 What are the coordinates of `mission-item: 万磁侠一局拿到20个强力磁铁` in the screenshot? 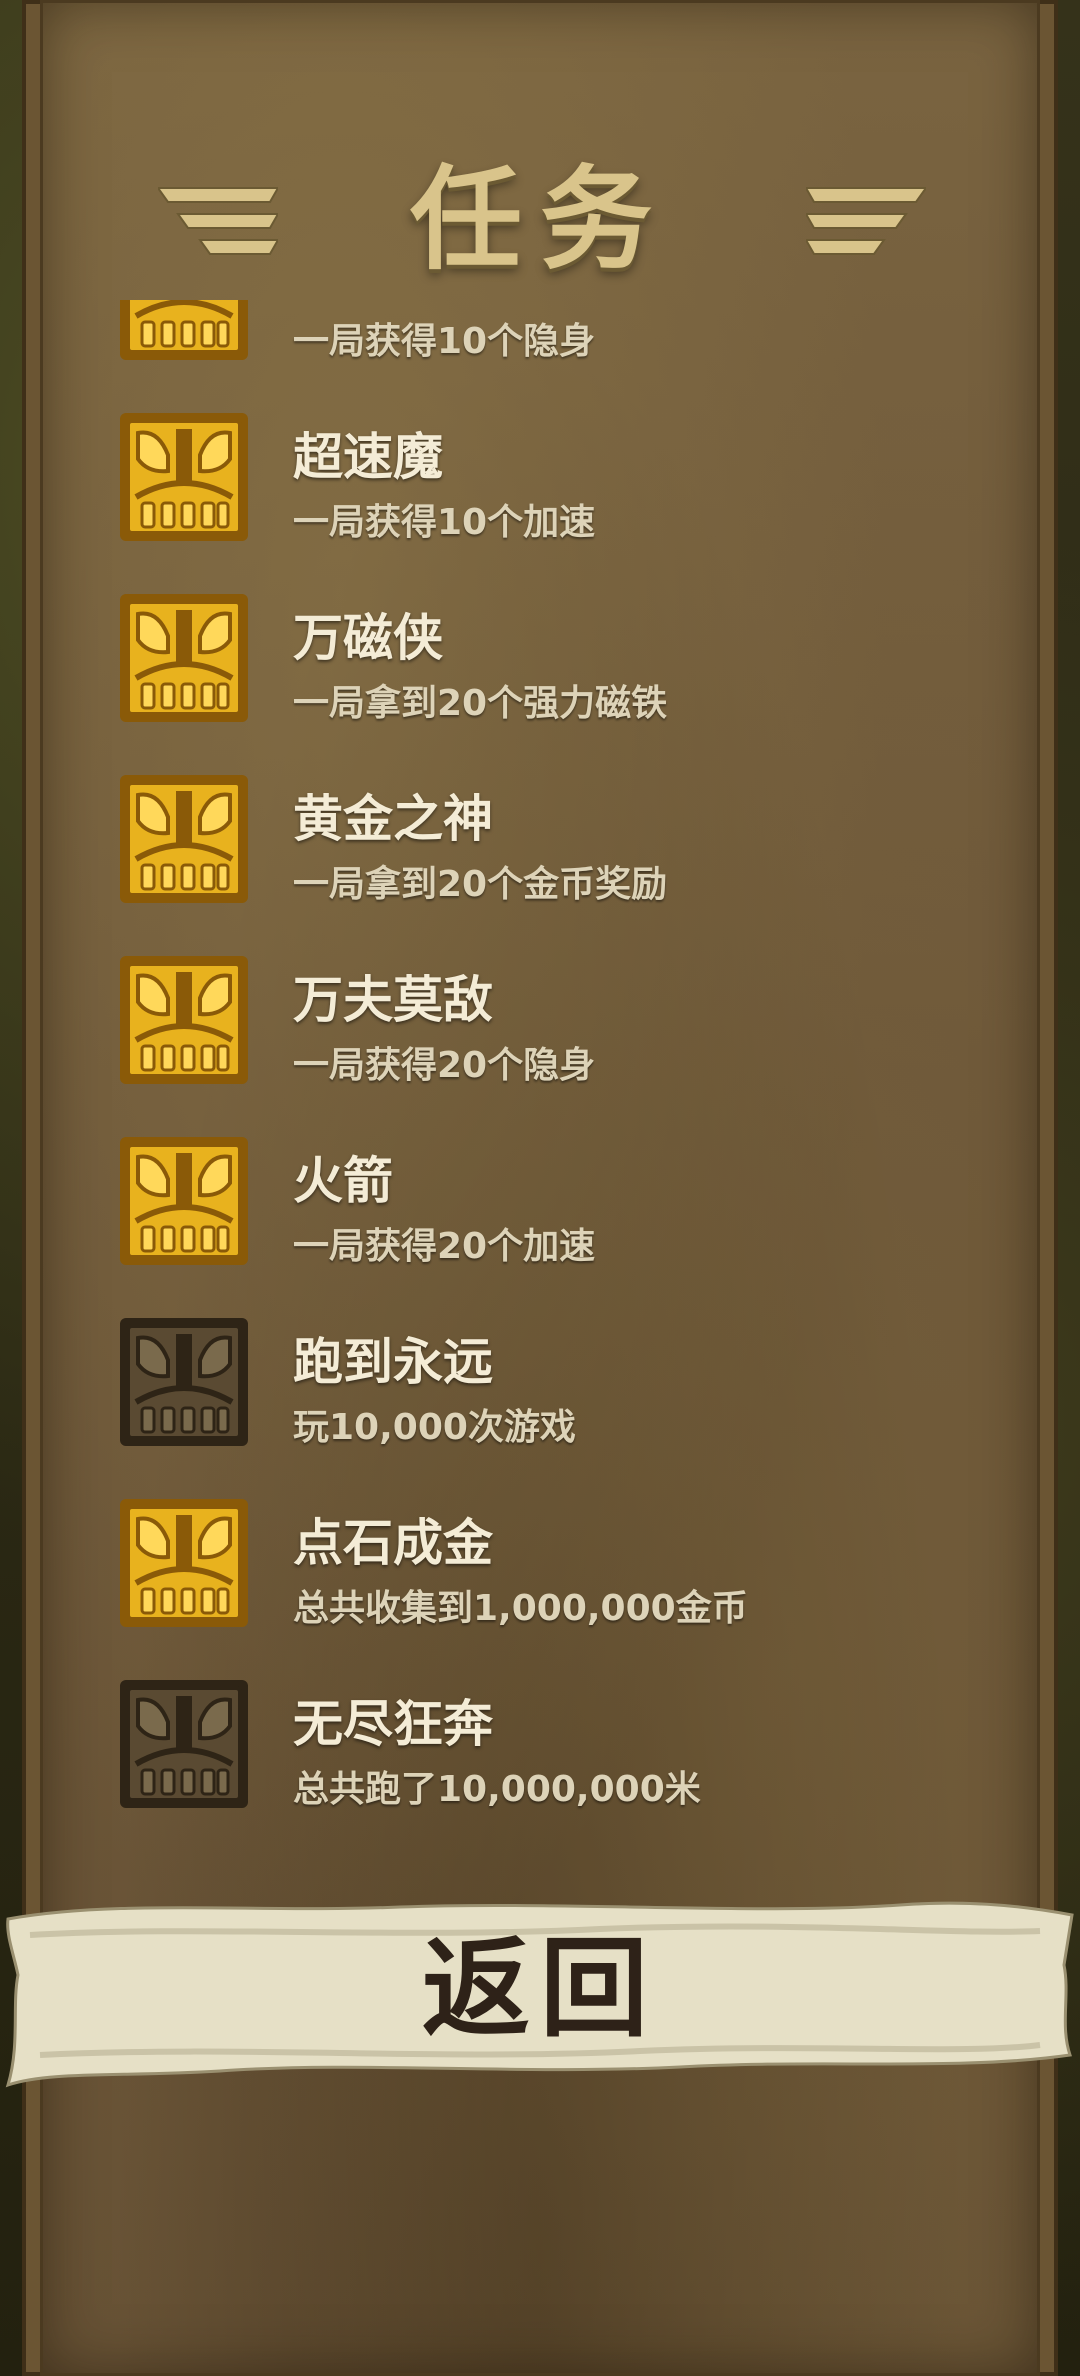 It's located at (540, 667).